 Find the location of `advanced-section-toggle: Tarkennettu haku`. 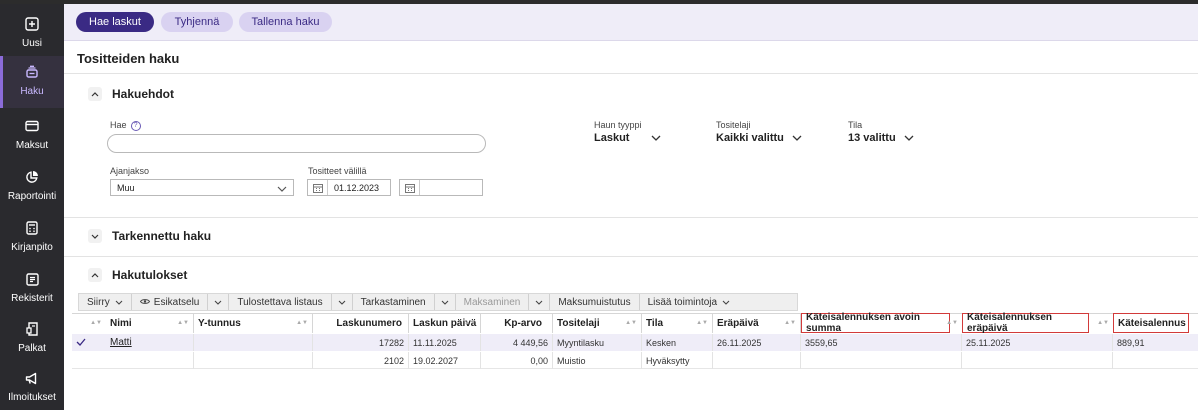

advanced-section-toggle: Tarkennettu haku is located at coordinates (149, 236).